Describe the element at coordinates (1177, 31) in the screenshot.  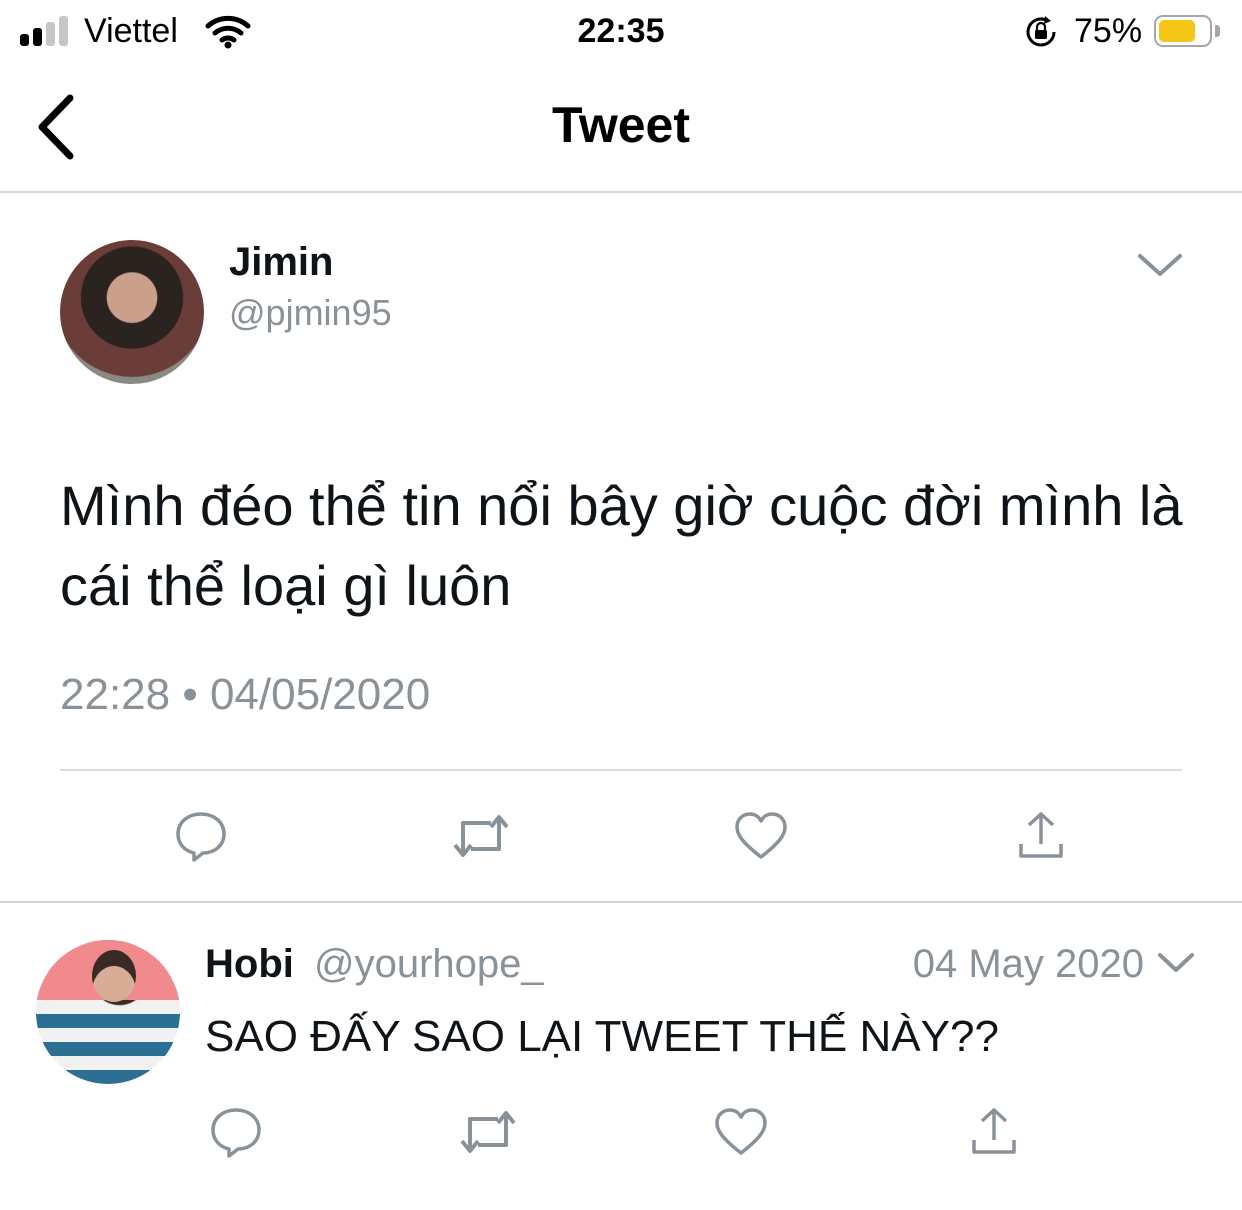
I see `battery-level-fill` at that location.